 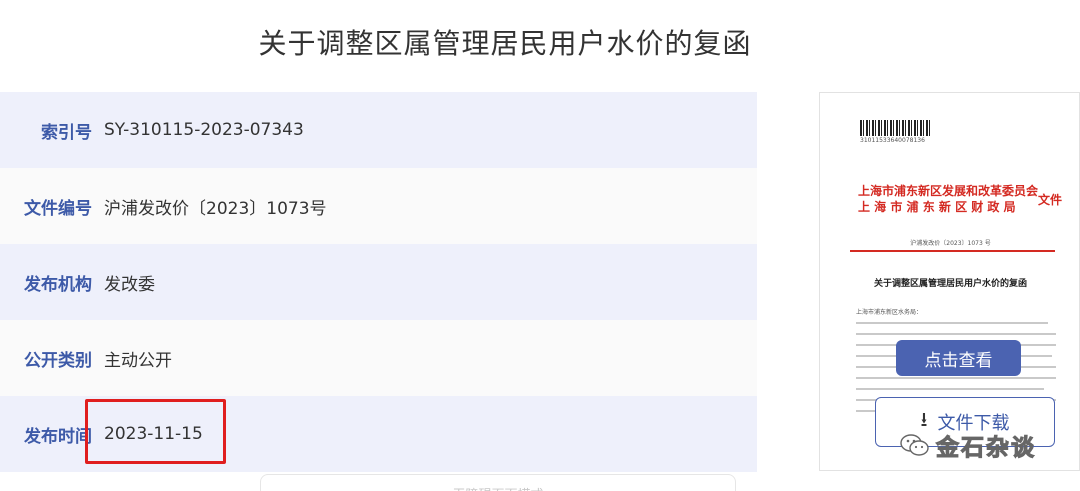 What do you see at coordinates (895, 128) in the screenshot?
I see `barcode-icon` at bounding box center [895, 128].